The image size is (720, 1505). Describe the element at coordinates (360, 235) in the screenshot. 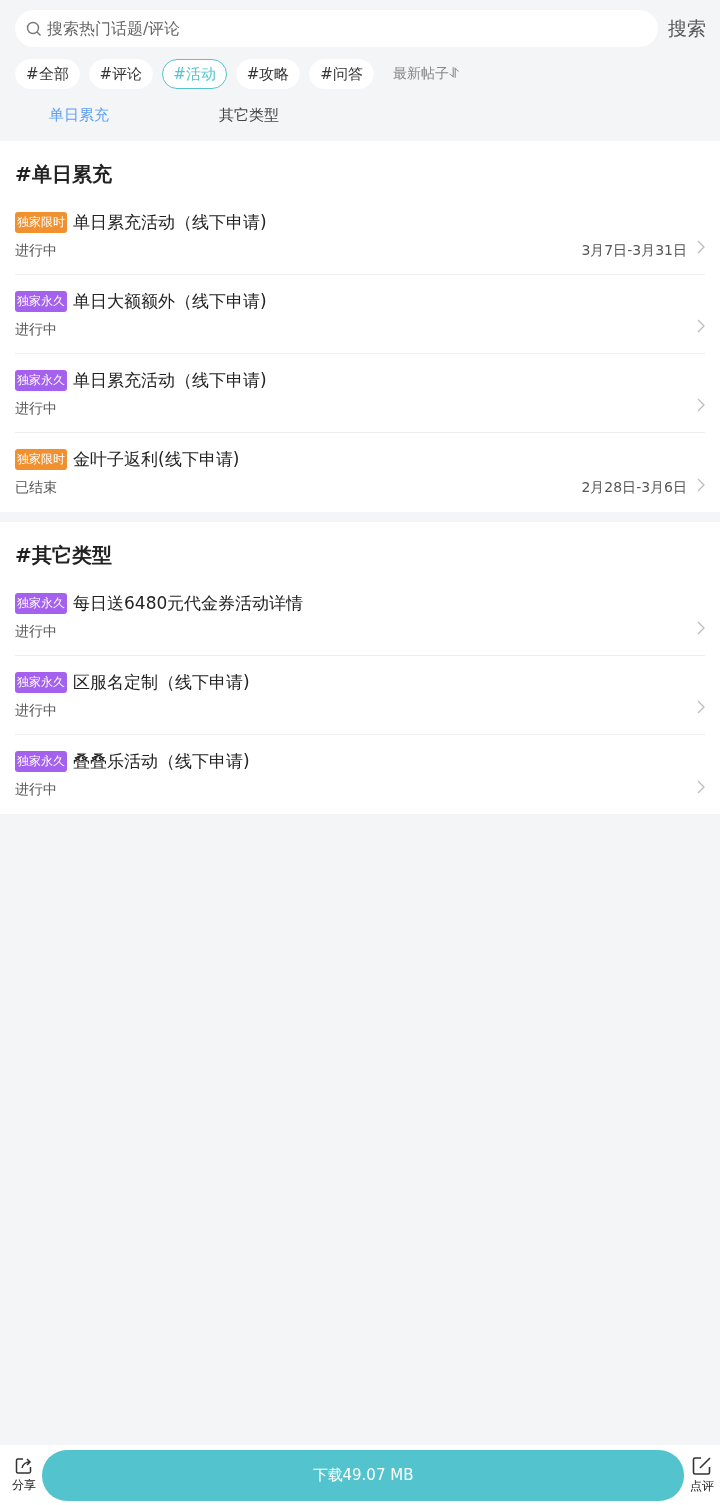

I see `activity-row: 独家限时 单日累充活动（线下申请) 进行中 3月7日-3月31日` at that location.